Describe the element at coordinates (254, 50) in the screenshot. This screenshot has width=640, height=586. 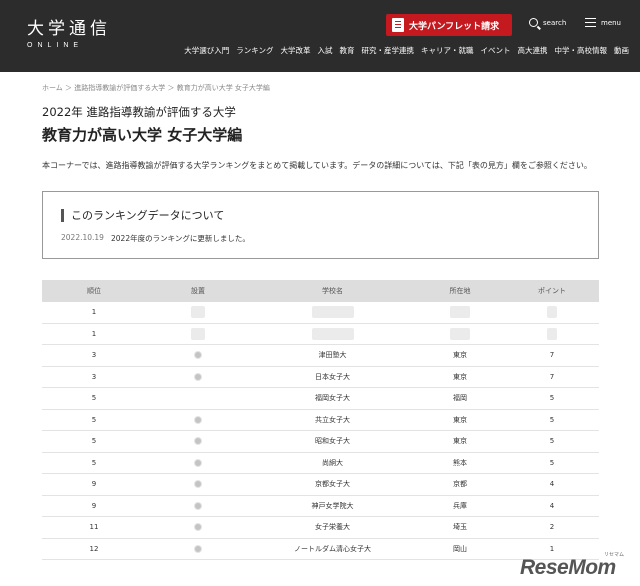
I see `nav-item: ランキング` at that location.